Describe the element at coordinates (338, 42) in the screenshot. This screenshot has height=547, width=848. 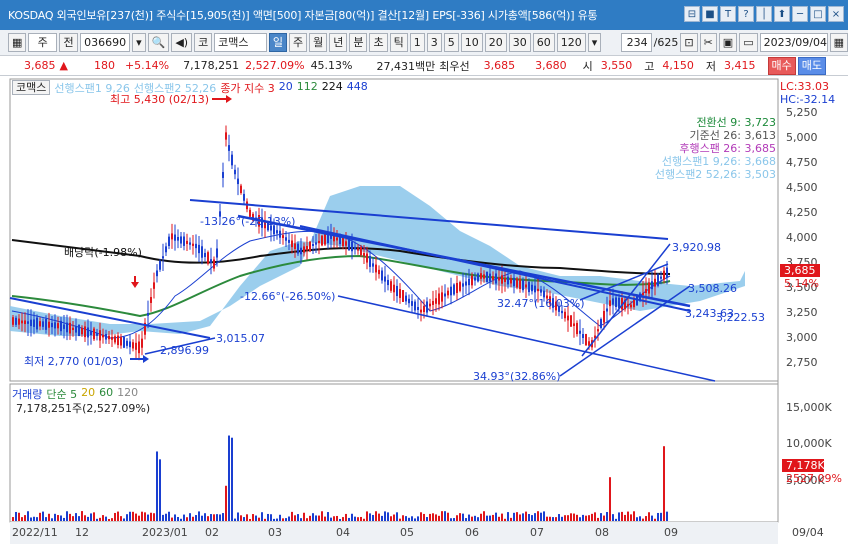
I see `period-yearly-button: 년` at that location.